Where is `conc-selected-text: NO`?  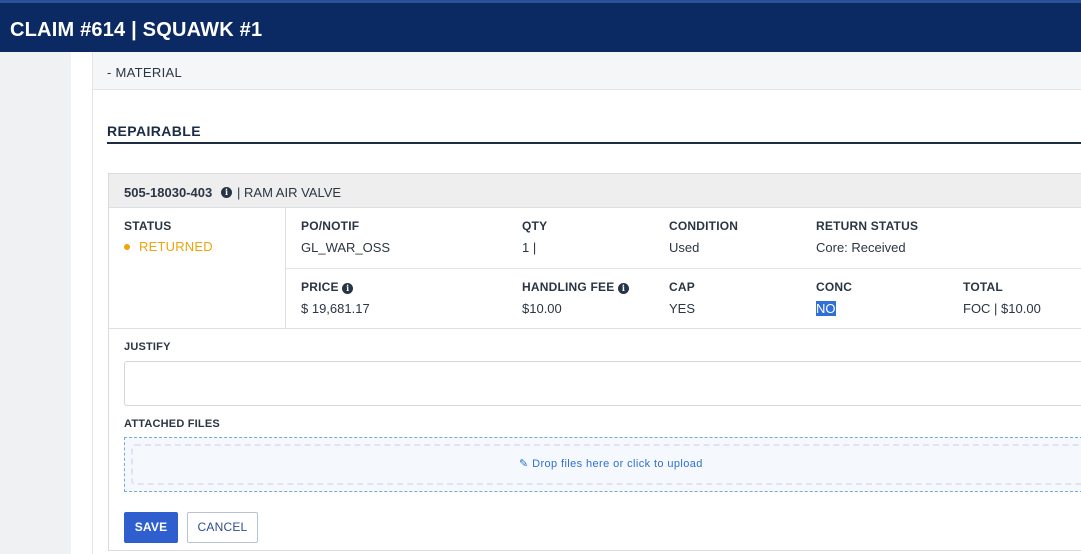 conc-selected-text: NO is located at coordinates (826, 308).